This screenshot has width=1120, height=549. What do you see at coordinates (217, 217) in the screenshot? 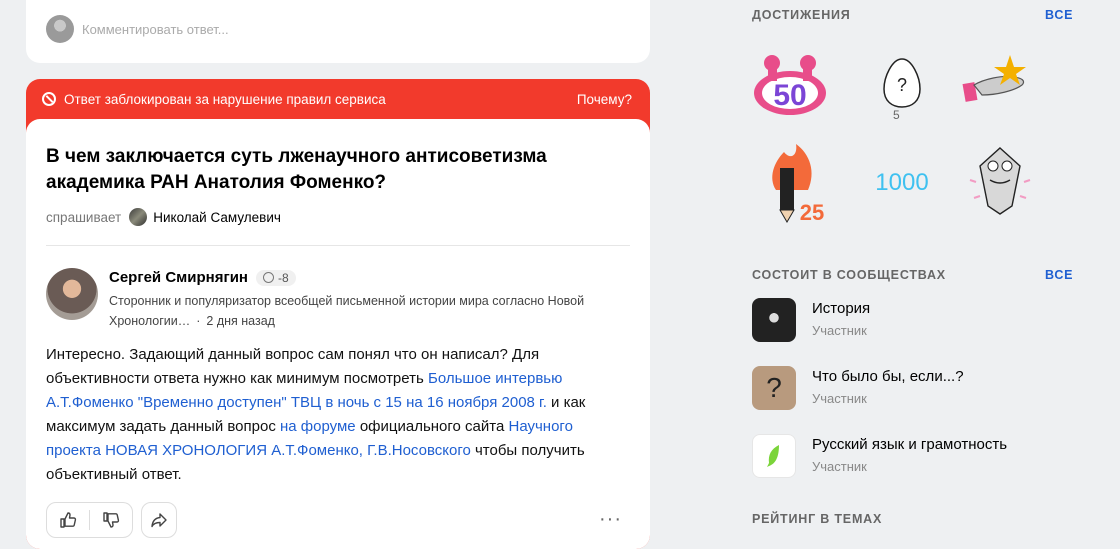
I see `asker-name: Николай Самулевич` at bounding box center [217, 217].